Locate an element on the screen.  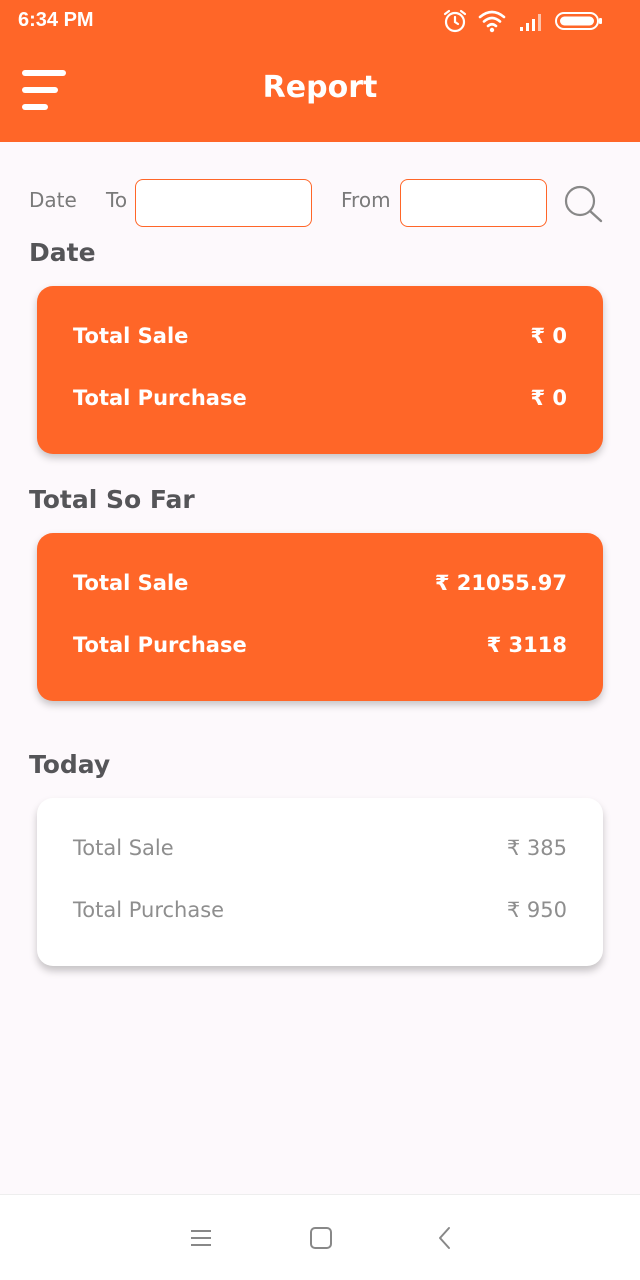
total-purchase-value: ₹ 0 is located at coordinates (548, 398).